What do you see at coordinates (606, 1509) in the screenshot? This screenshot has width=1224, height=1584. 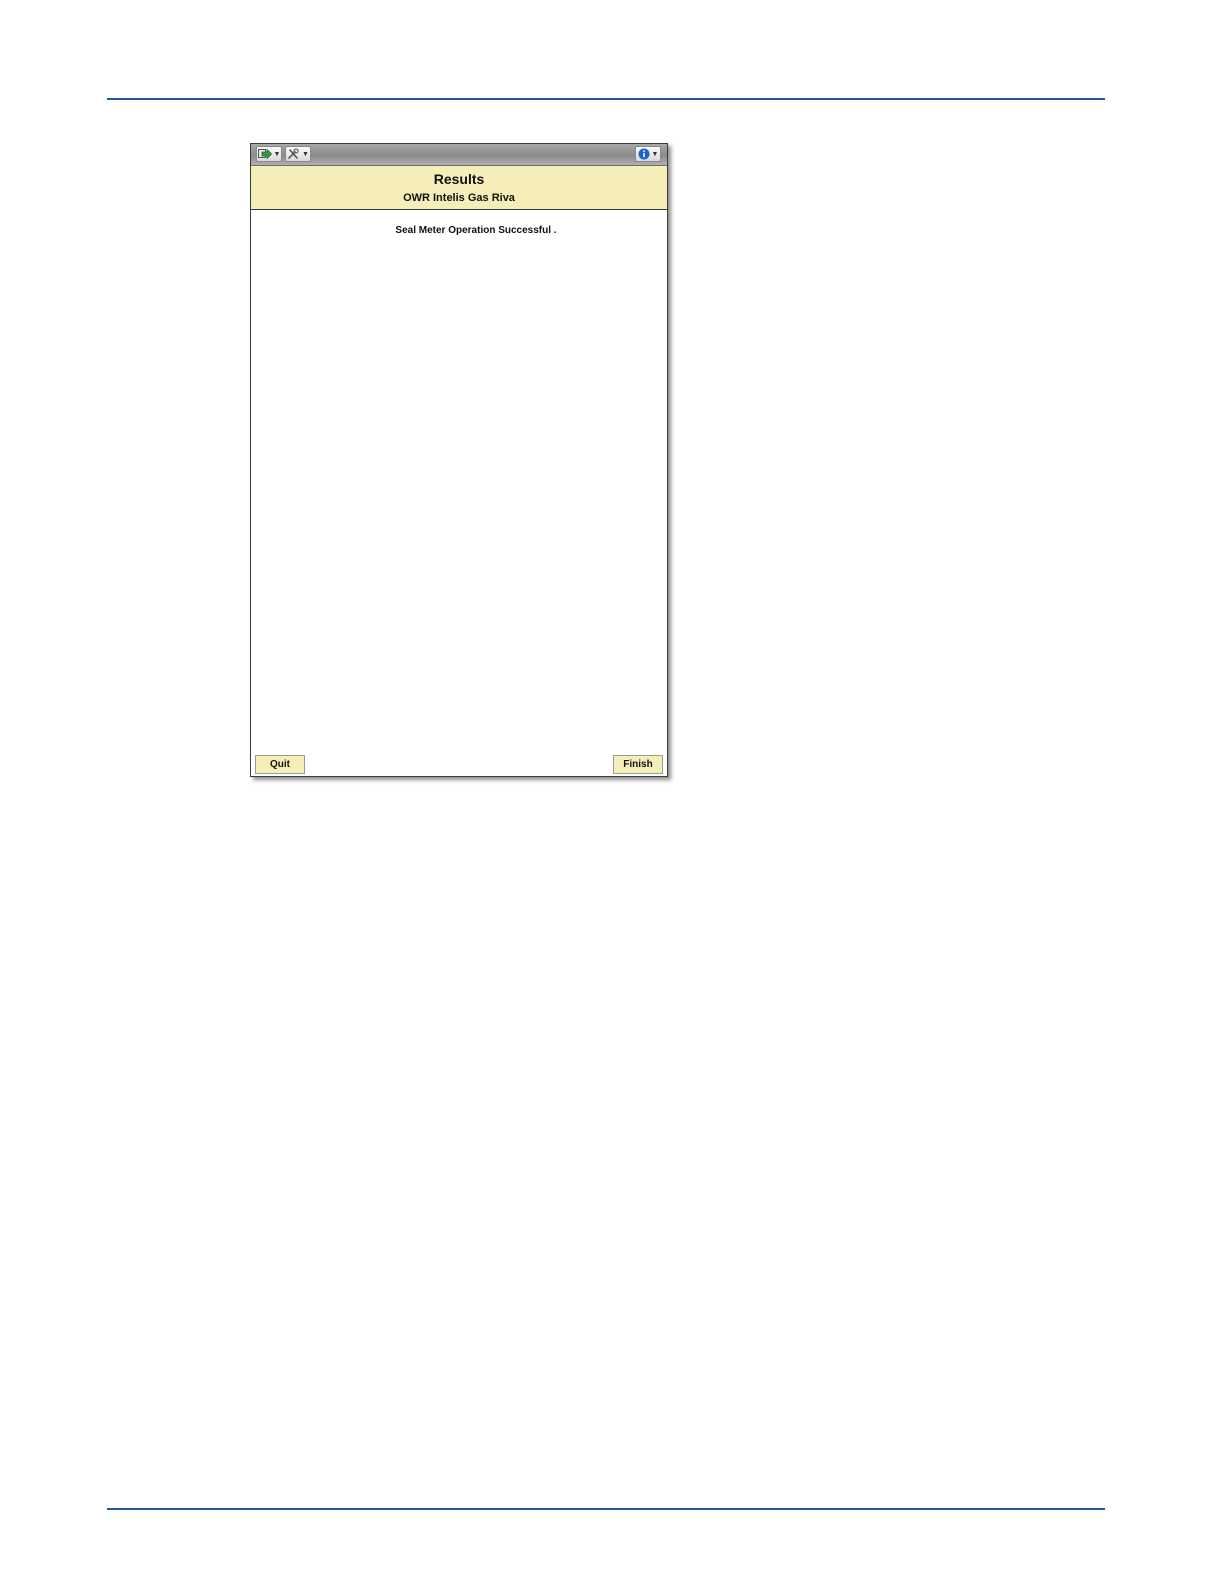 I see `page-bottom-rule` at bounding box center [606, 1509].